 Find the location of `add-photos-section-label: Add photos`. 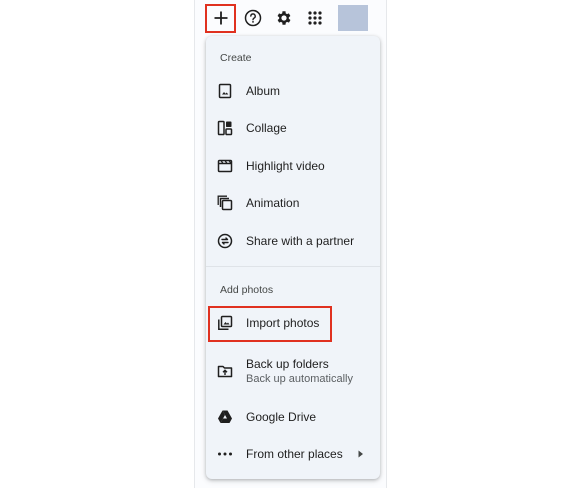

add-photos-section-label: Add photos is located at coordinates (247, 290).